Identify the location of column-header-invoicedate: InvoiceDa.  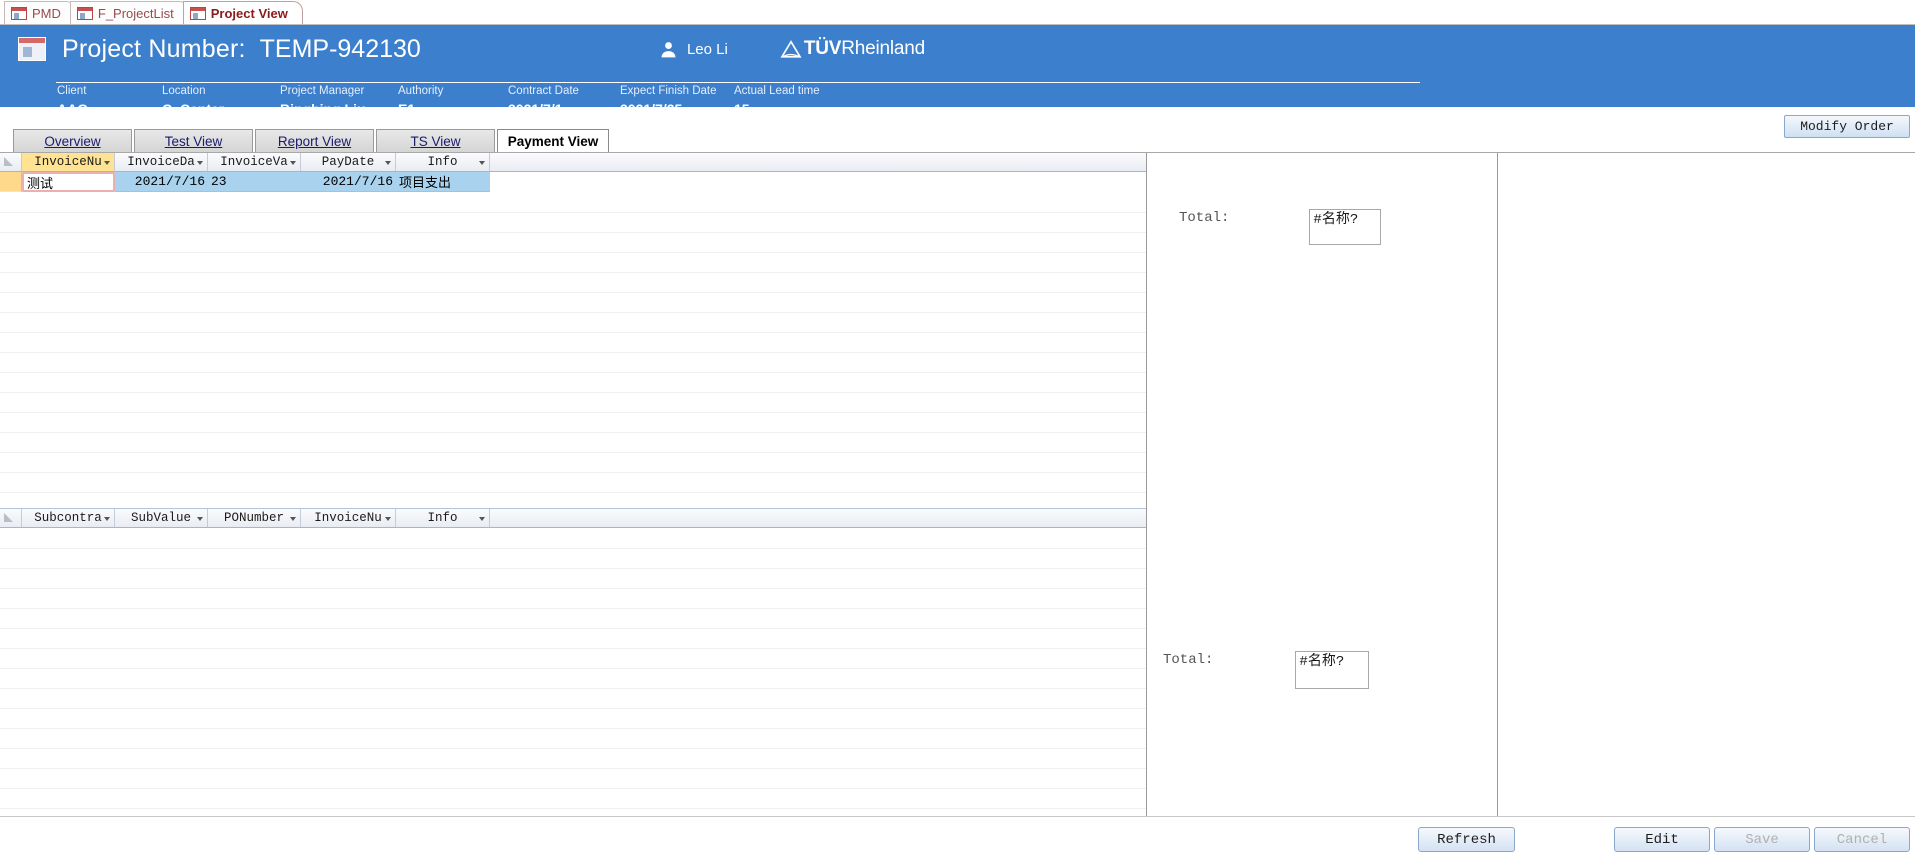
(161, 162).